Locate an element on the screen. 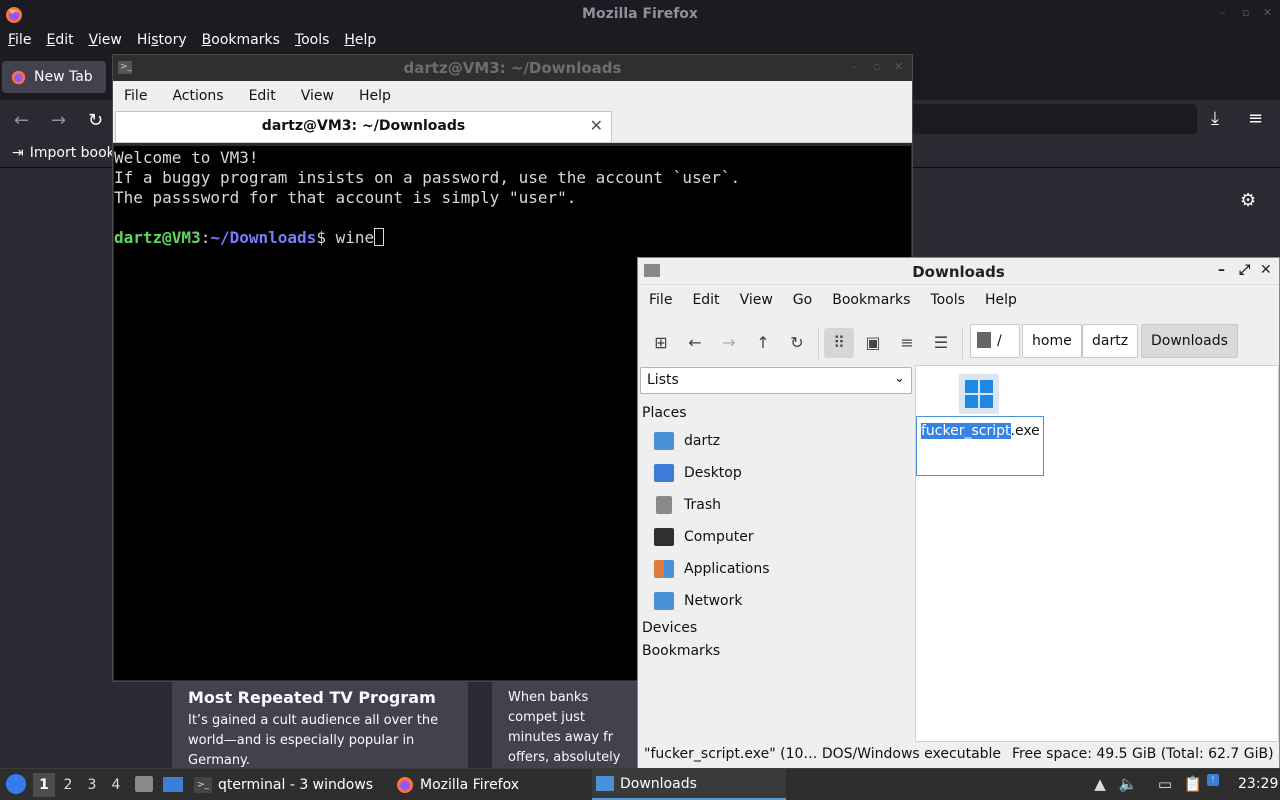 The width and height of the screenshot is (1280, 800). workspace-4: 4 is located at coordinates (116, 785).